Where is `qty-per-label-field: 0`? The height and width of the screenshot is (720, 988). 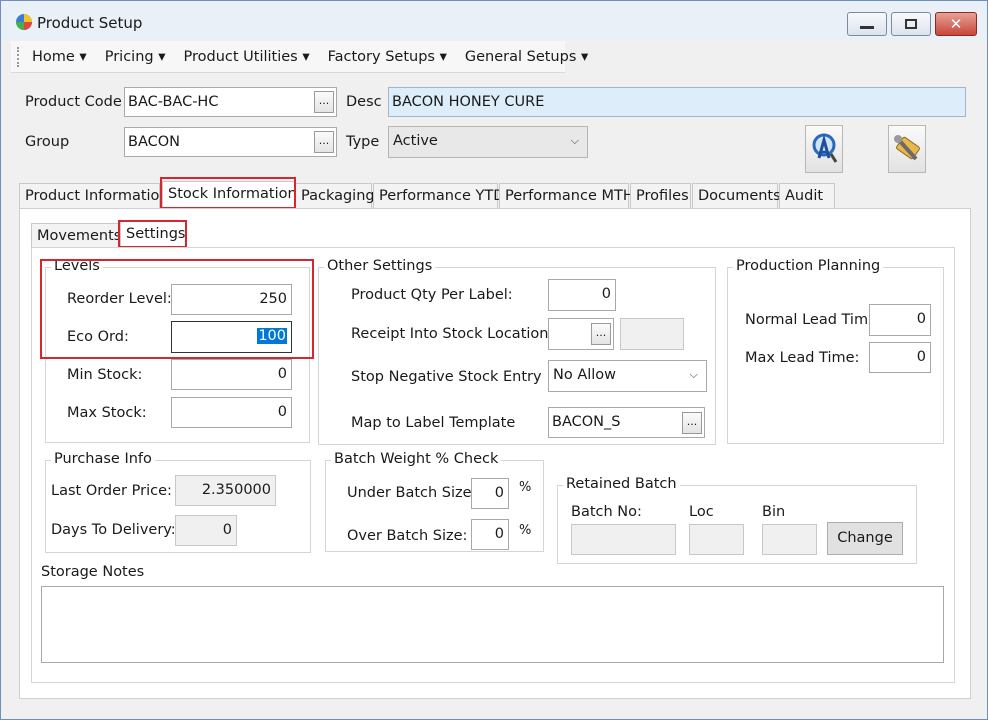 qty-per-label-field: 0 is located at coordinates (582, 295).